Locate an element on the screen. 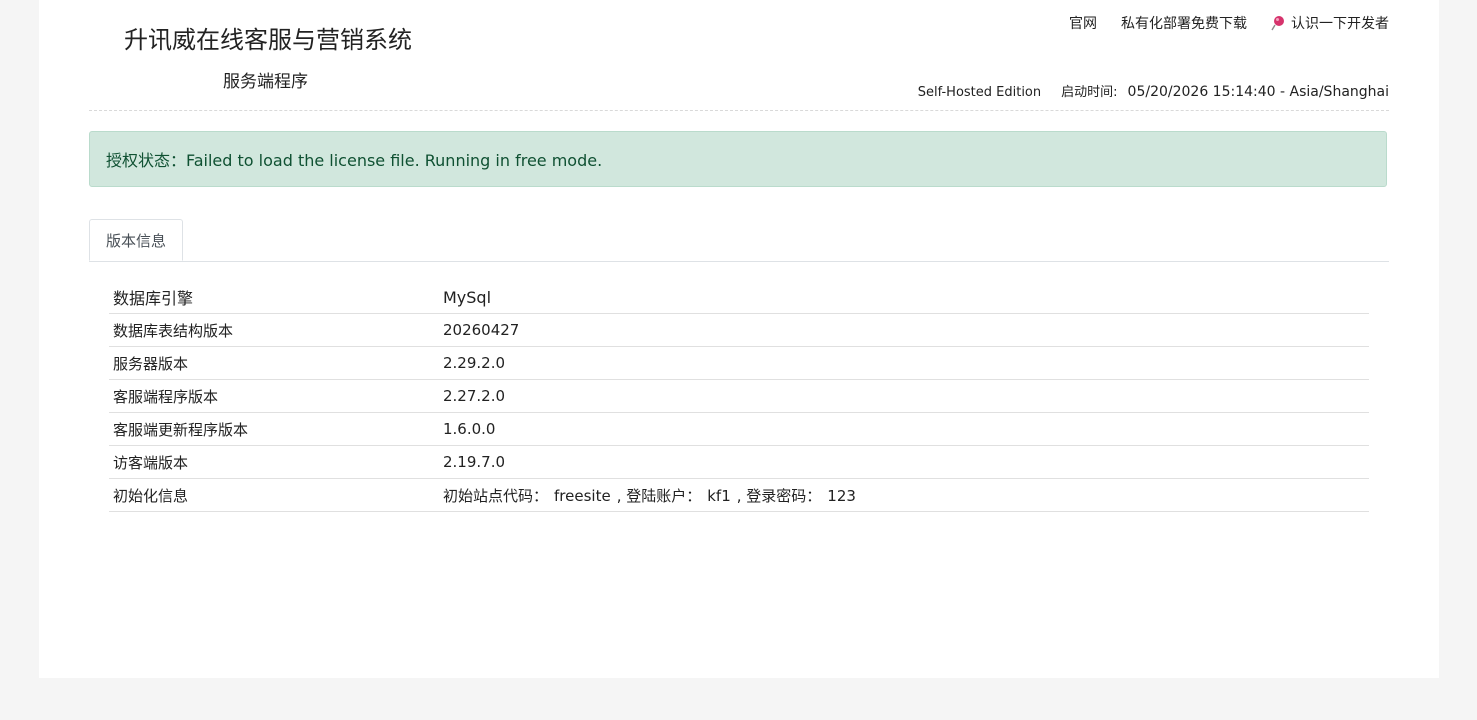 Image resolution: width=1477 pixels, height=720 pixels. tab-bar: 版本信息 is located at coordinates (739, 240).